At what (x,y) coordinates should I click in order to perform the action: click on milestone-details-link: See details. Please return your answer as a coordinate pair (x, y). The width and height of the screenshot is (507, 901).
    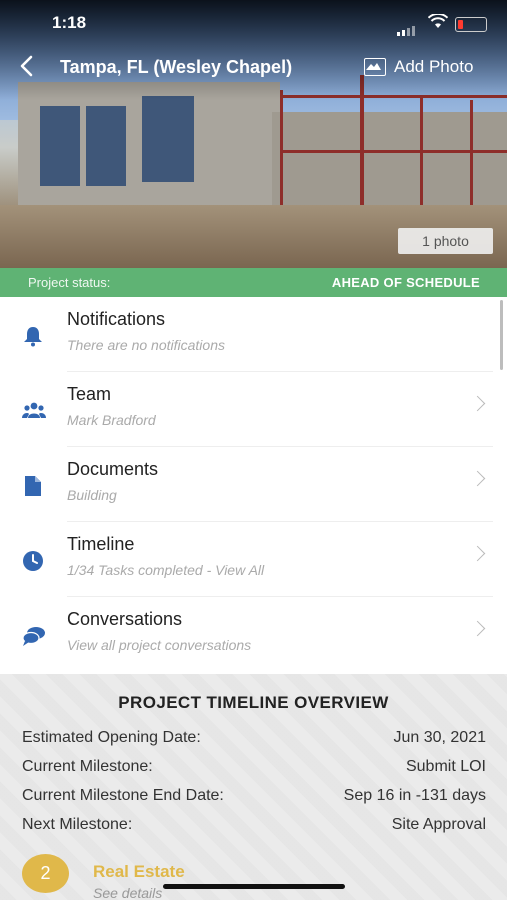
    Looking at the image, I should click on (127, 893).